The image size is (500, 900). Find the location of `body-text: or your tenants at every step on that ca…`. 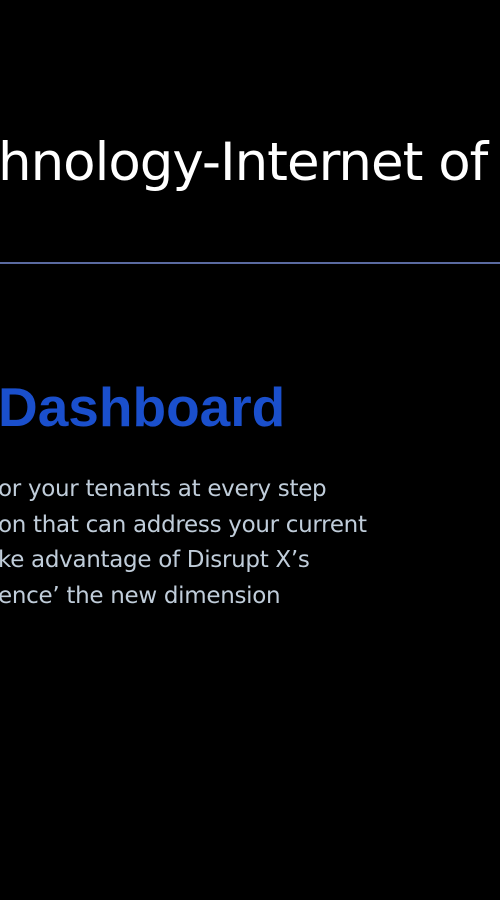

body-text: or your tenants at every step on that ca… is located at coordinates (183, 543).